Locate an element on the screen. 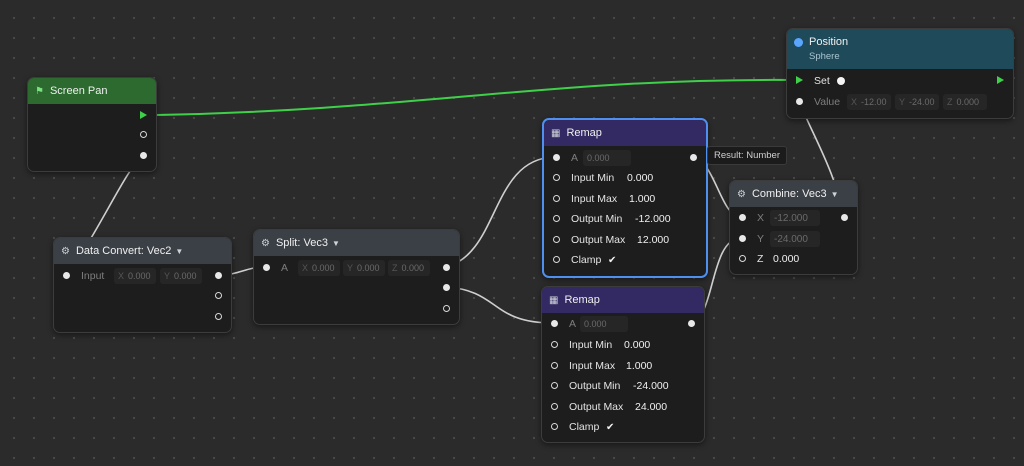 The width and height of the screenshot is (1024, 466). output-max-value: 12.000 is located at coordinates (653, 240).